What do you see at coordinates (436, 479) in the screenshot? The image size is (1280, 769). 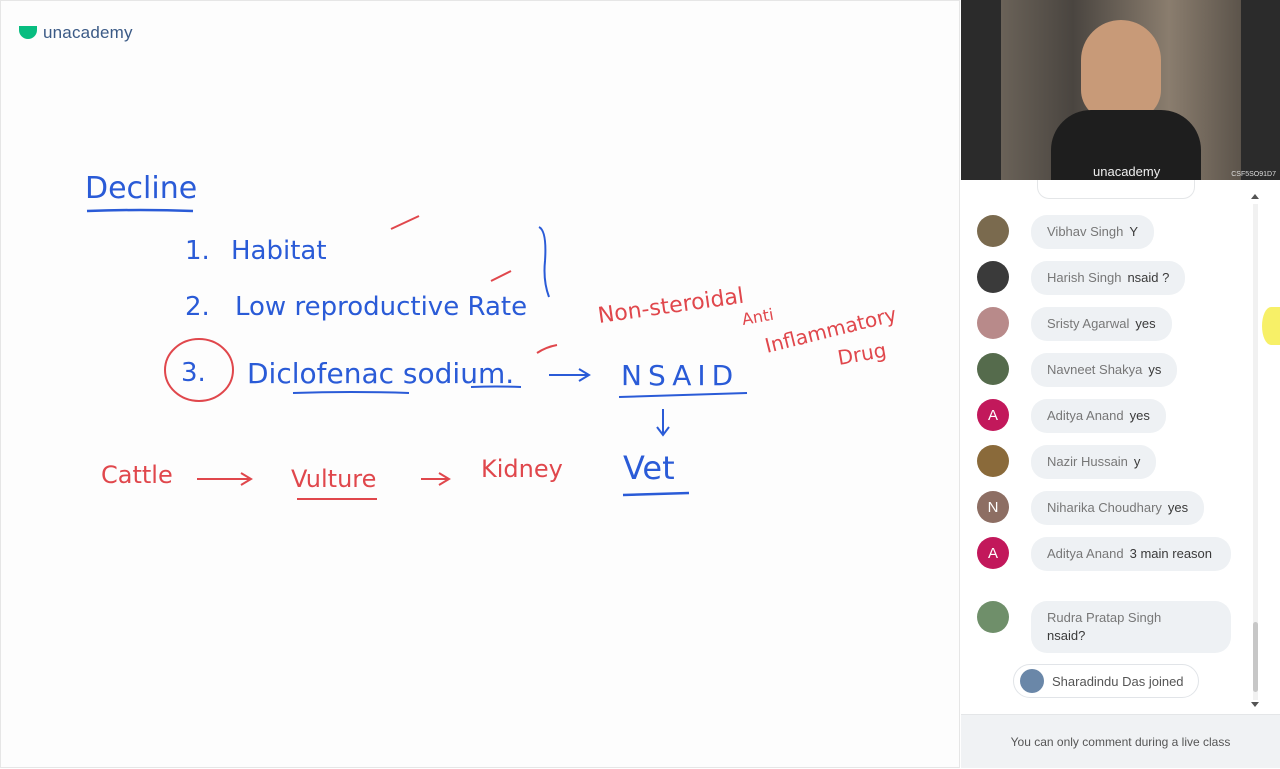 I see `arrow-vulture-kidney` at bounding box center [436, 479].